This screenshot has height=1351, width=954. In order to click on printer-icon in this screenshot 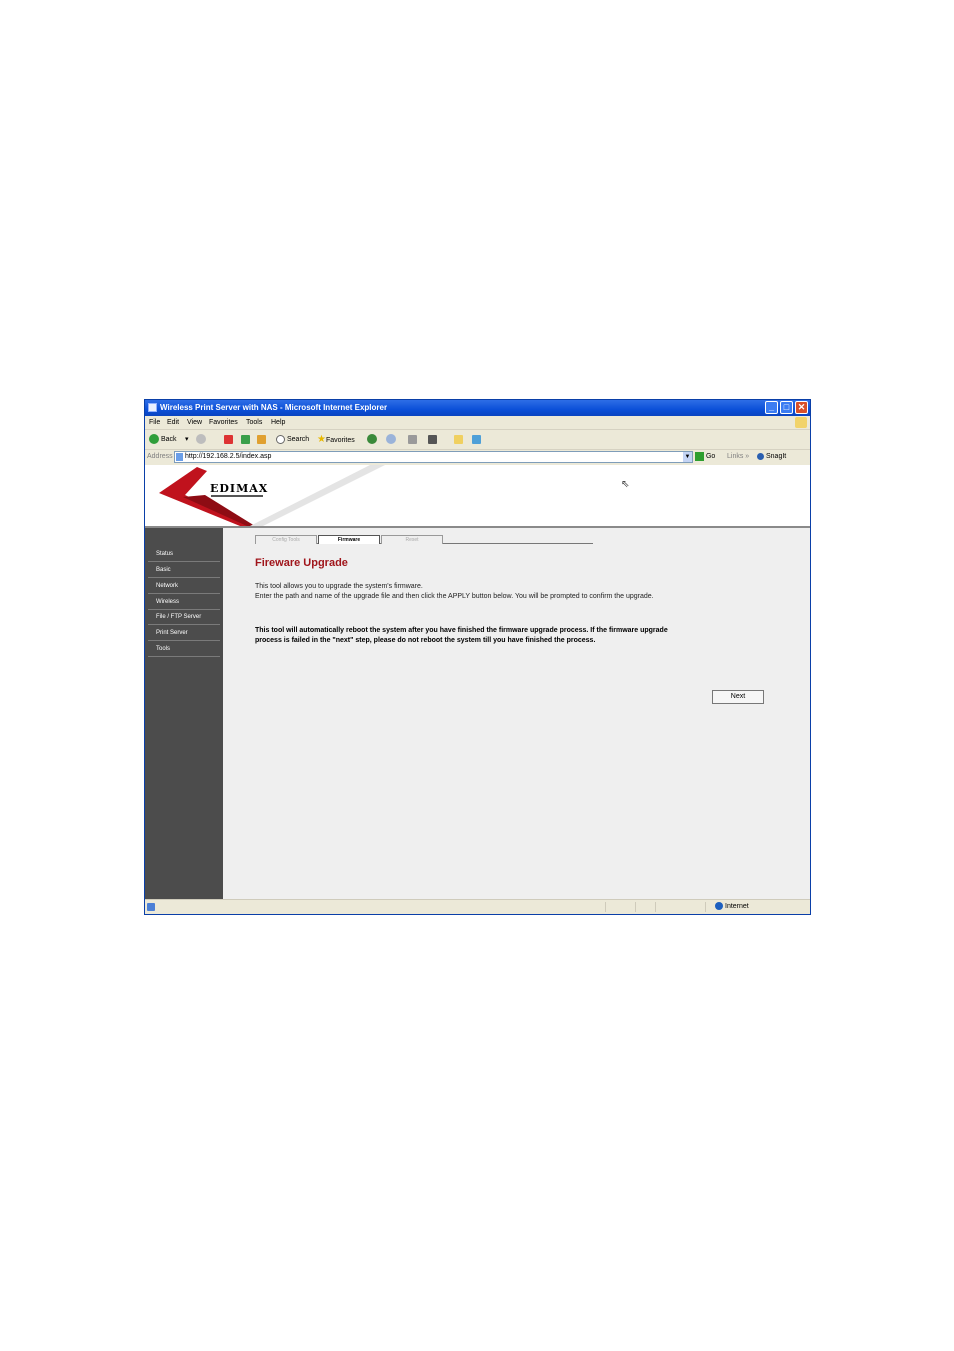, I will do `click(412, 439)`.